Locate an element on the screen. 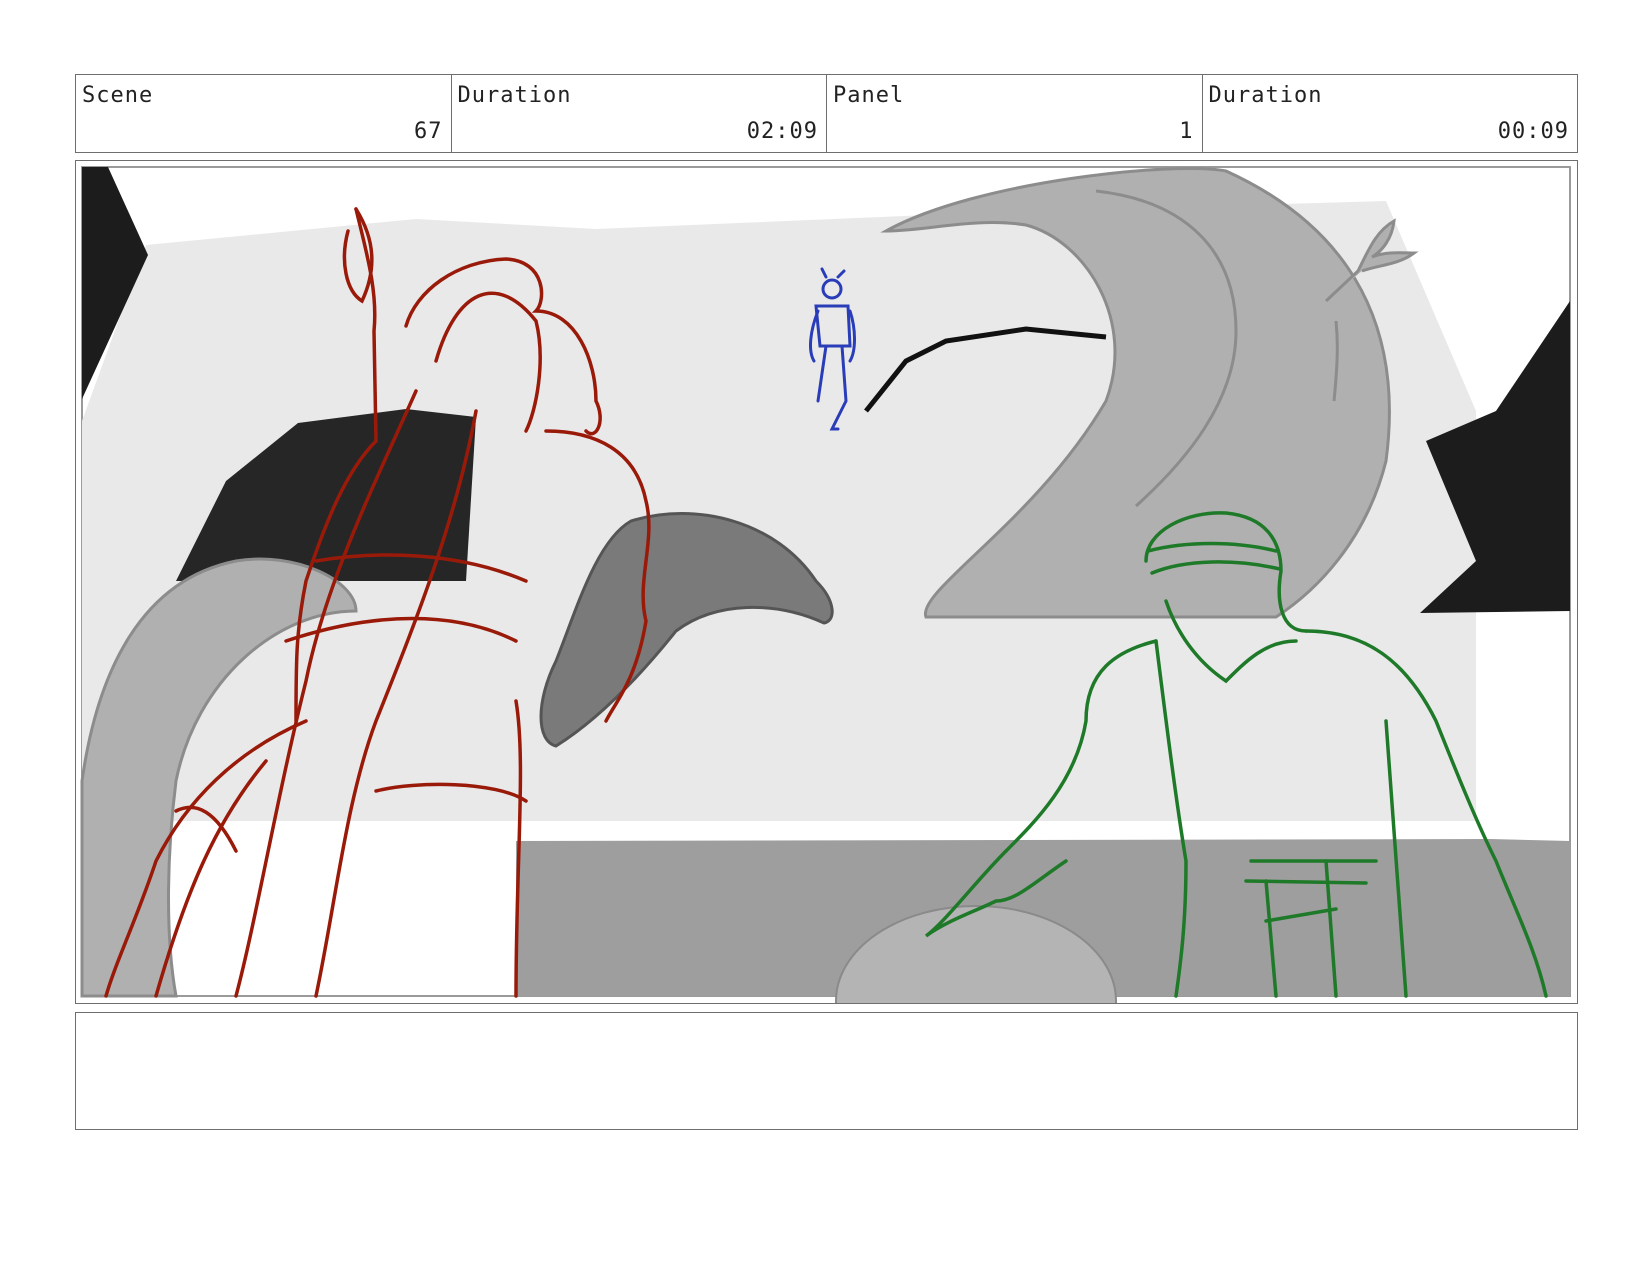 The width and height of the screenshot is (1650, 1275). scene-number: 67 is located at coordinates (428, 131).